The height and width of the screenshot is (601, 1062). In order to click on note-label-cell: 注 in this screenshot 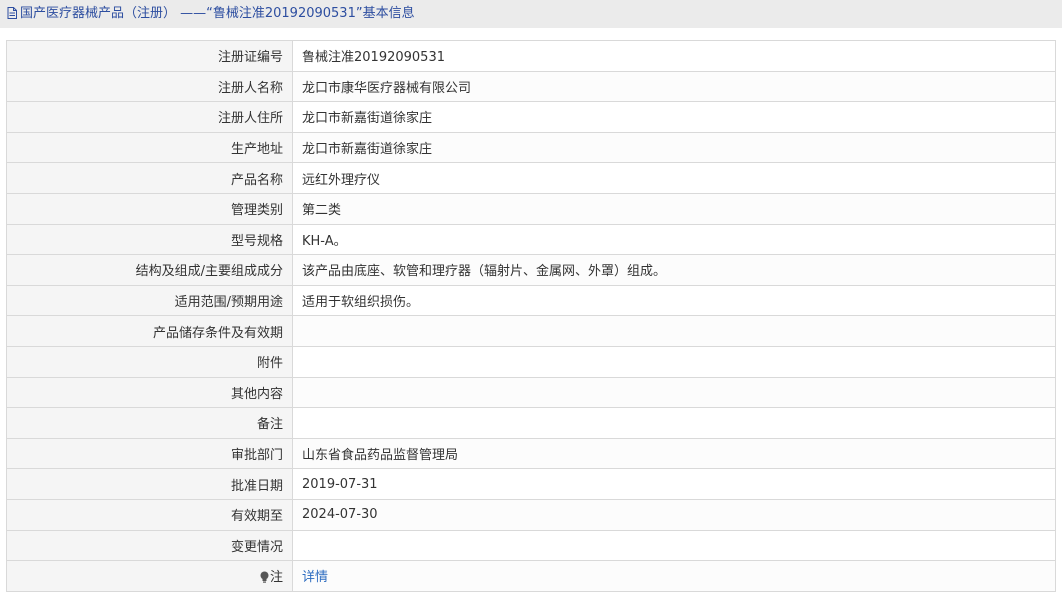, I will do `click(149, 576)`.